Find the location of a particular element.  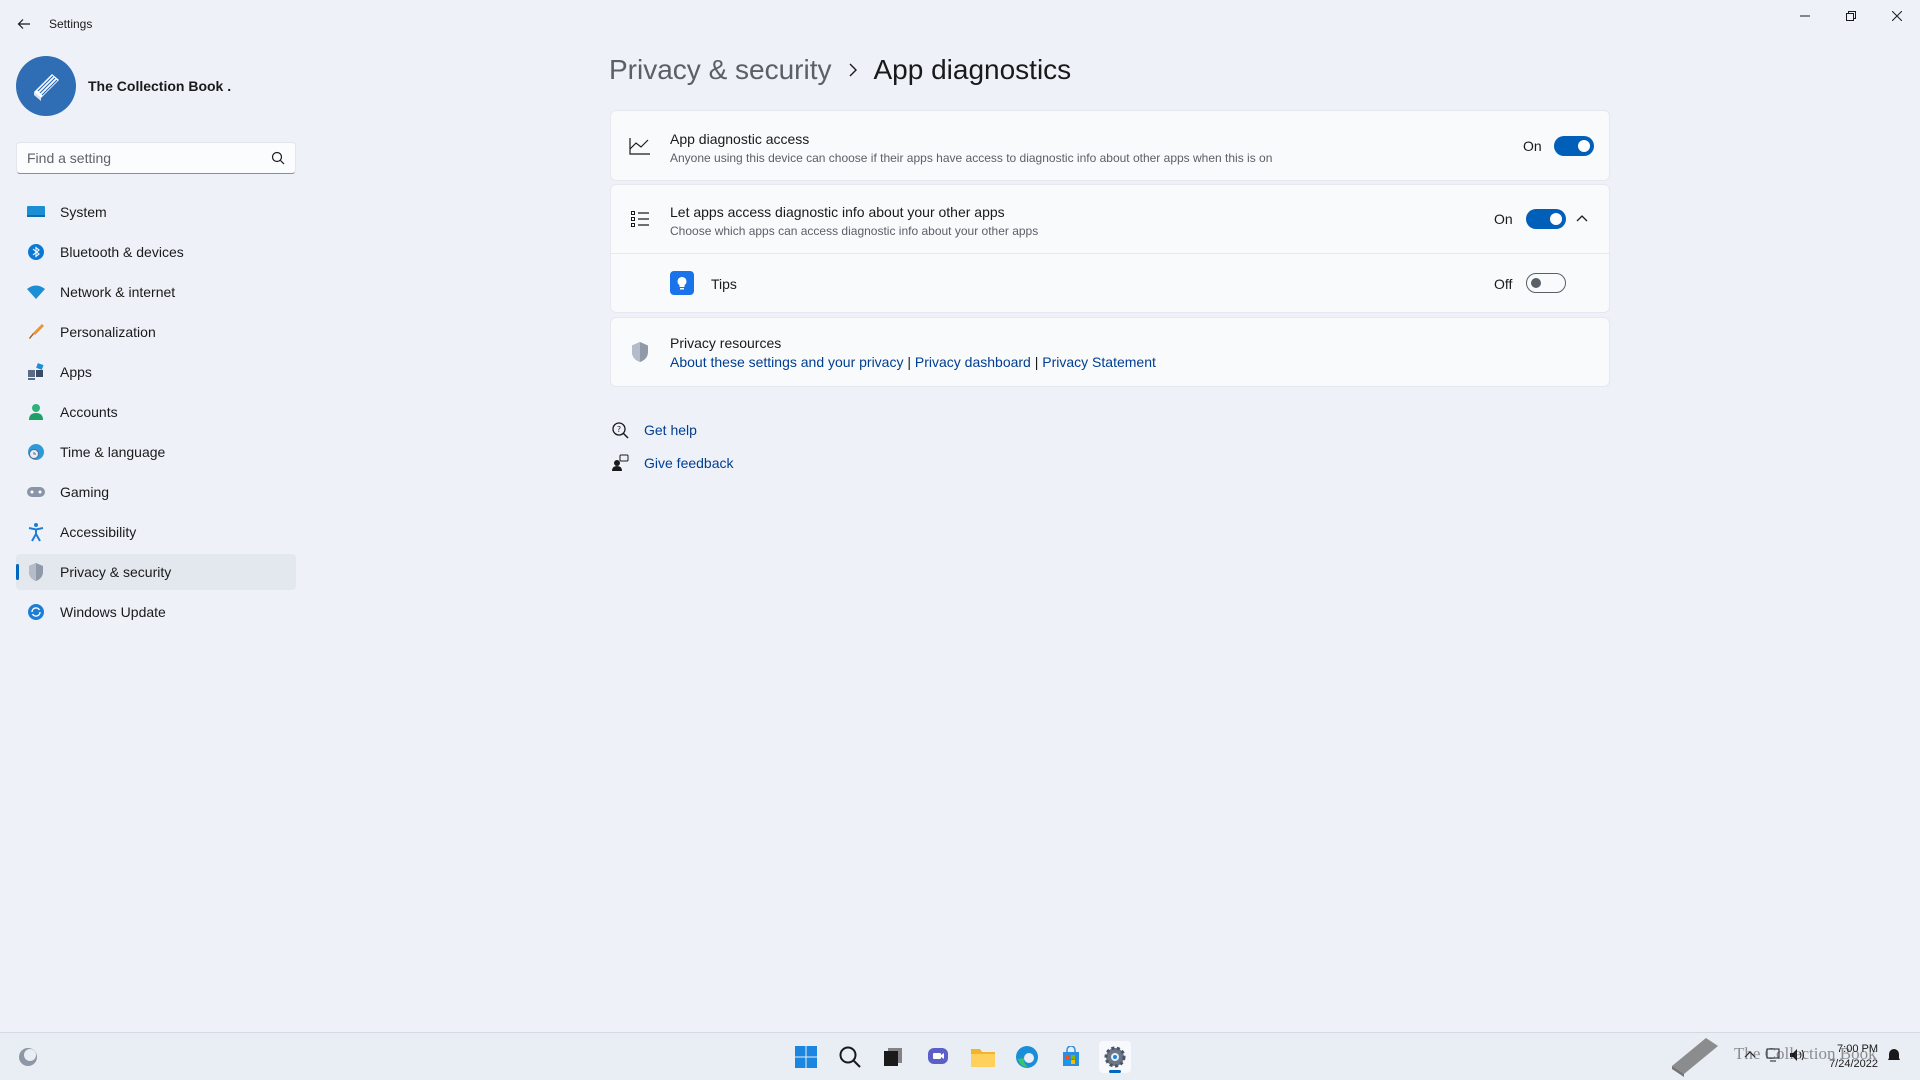

give-feedback-row: Give feedback is located at coordinates (672, 463).